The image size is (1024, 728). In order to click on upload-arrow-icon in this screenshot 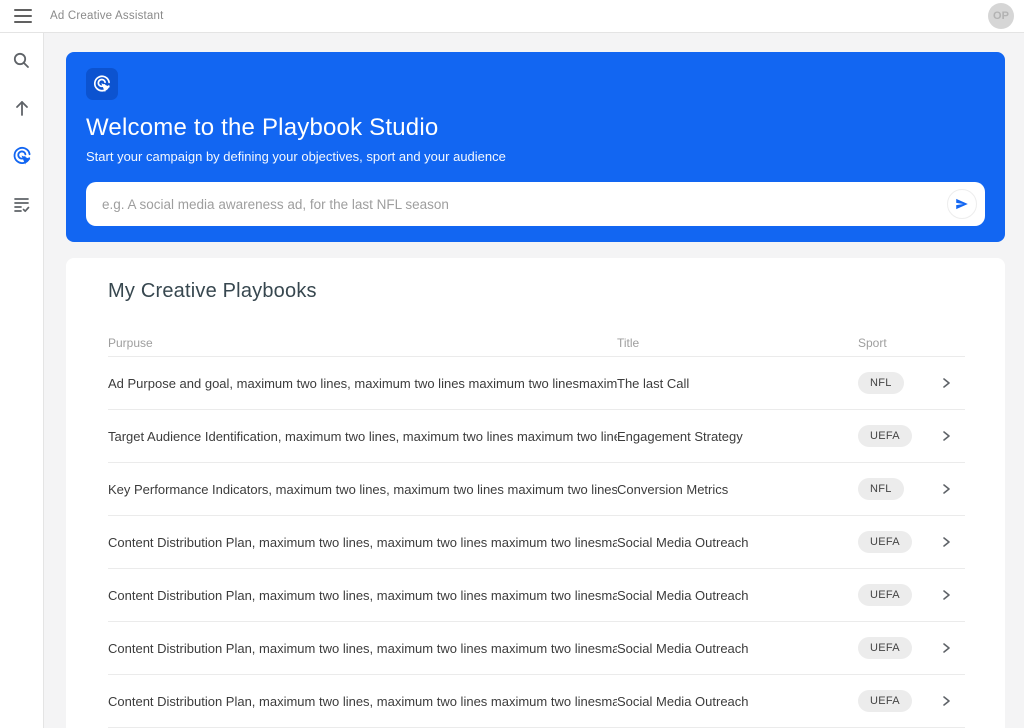, I will do `click(22, 108)`.